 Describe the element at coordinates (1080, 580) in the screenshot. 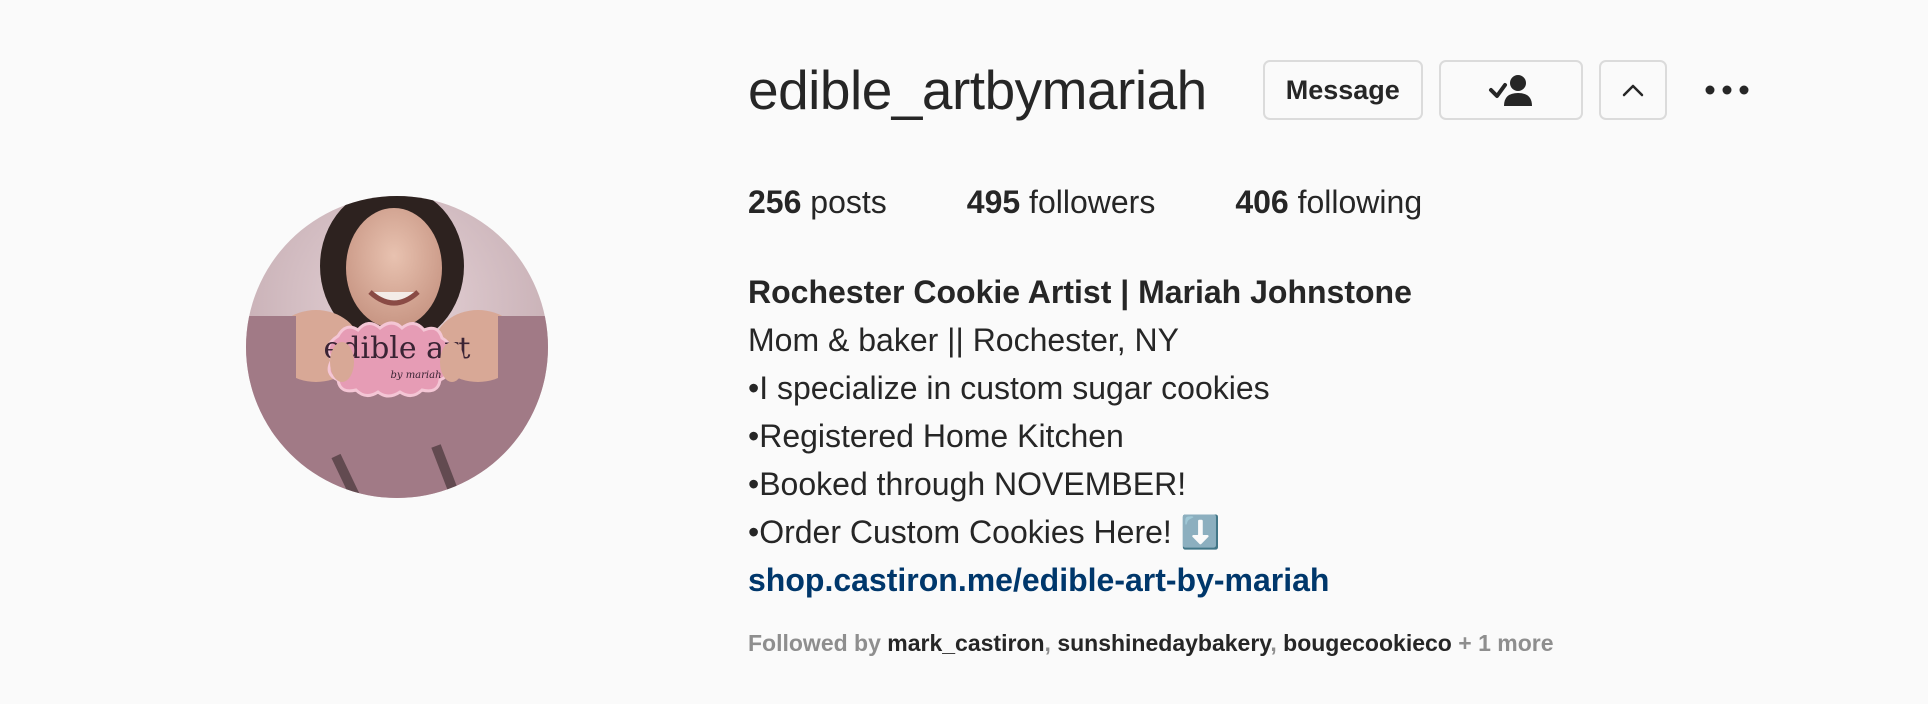

I see `bio-website-link: shop.castiron.me/edible-art-by-mariah` at that location.